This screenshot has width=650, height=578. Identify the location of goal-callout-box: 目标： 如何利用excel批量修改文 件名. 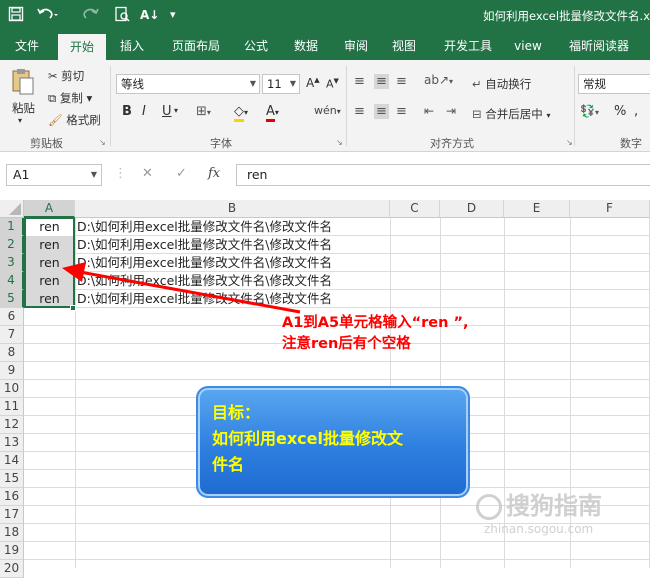
(333, 442).